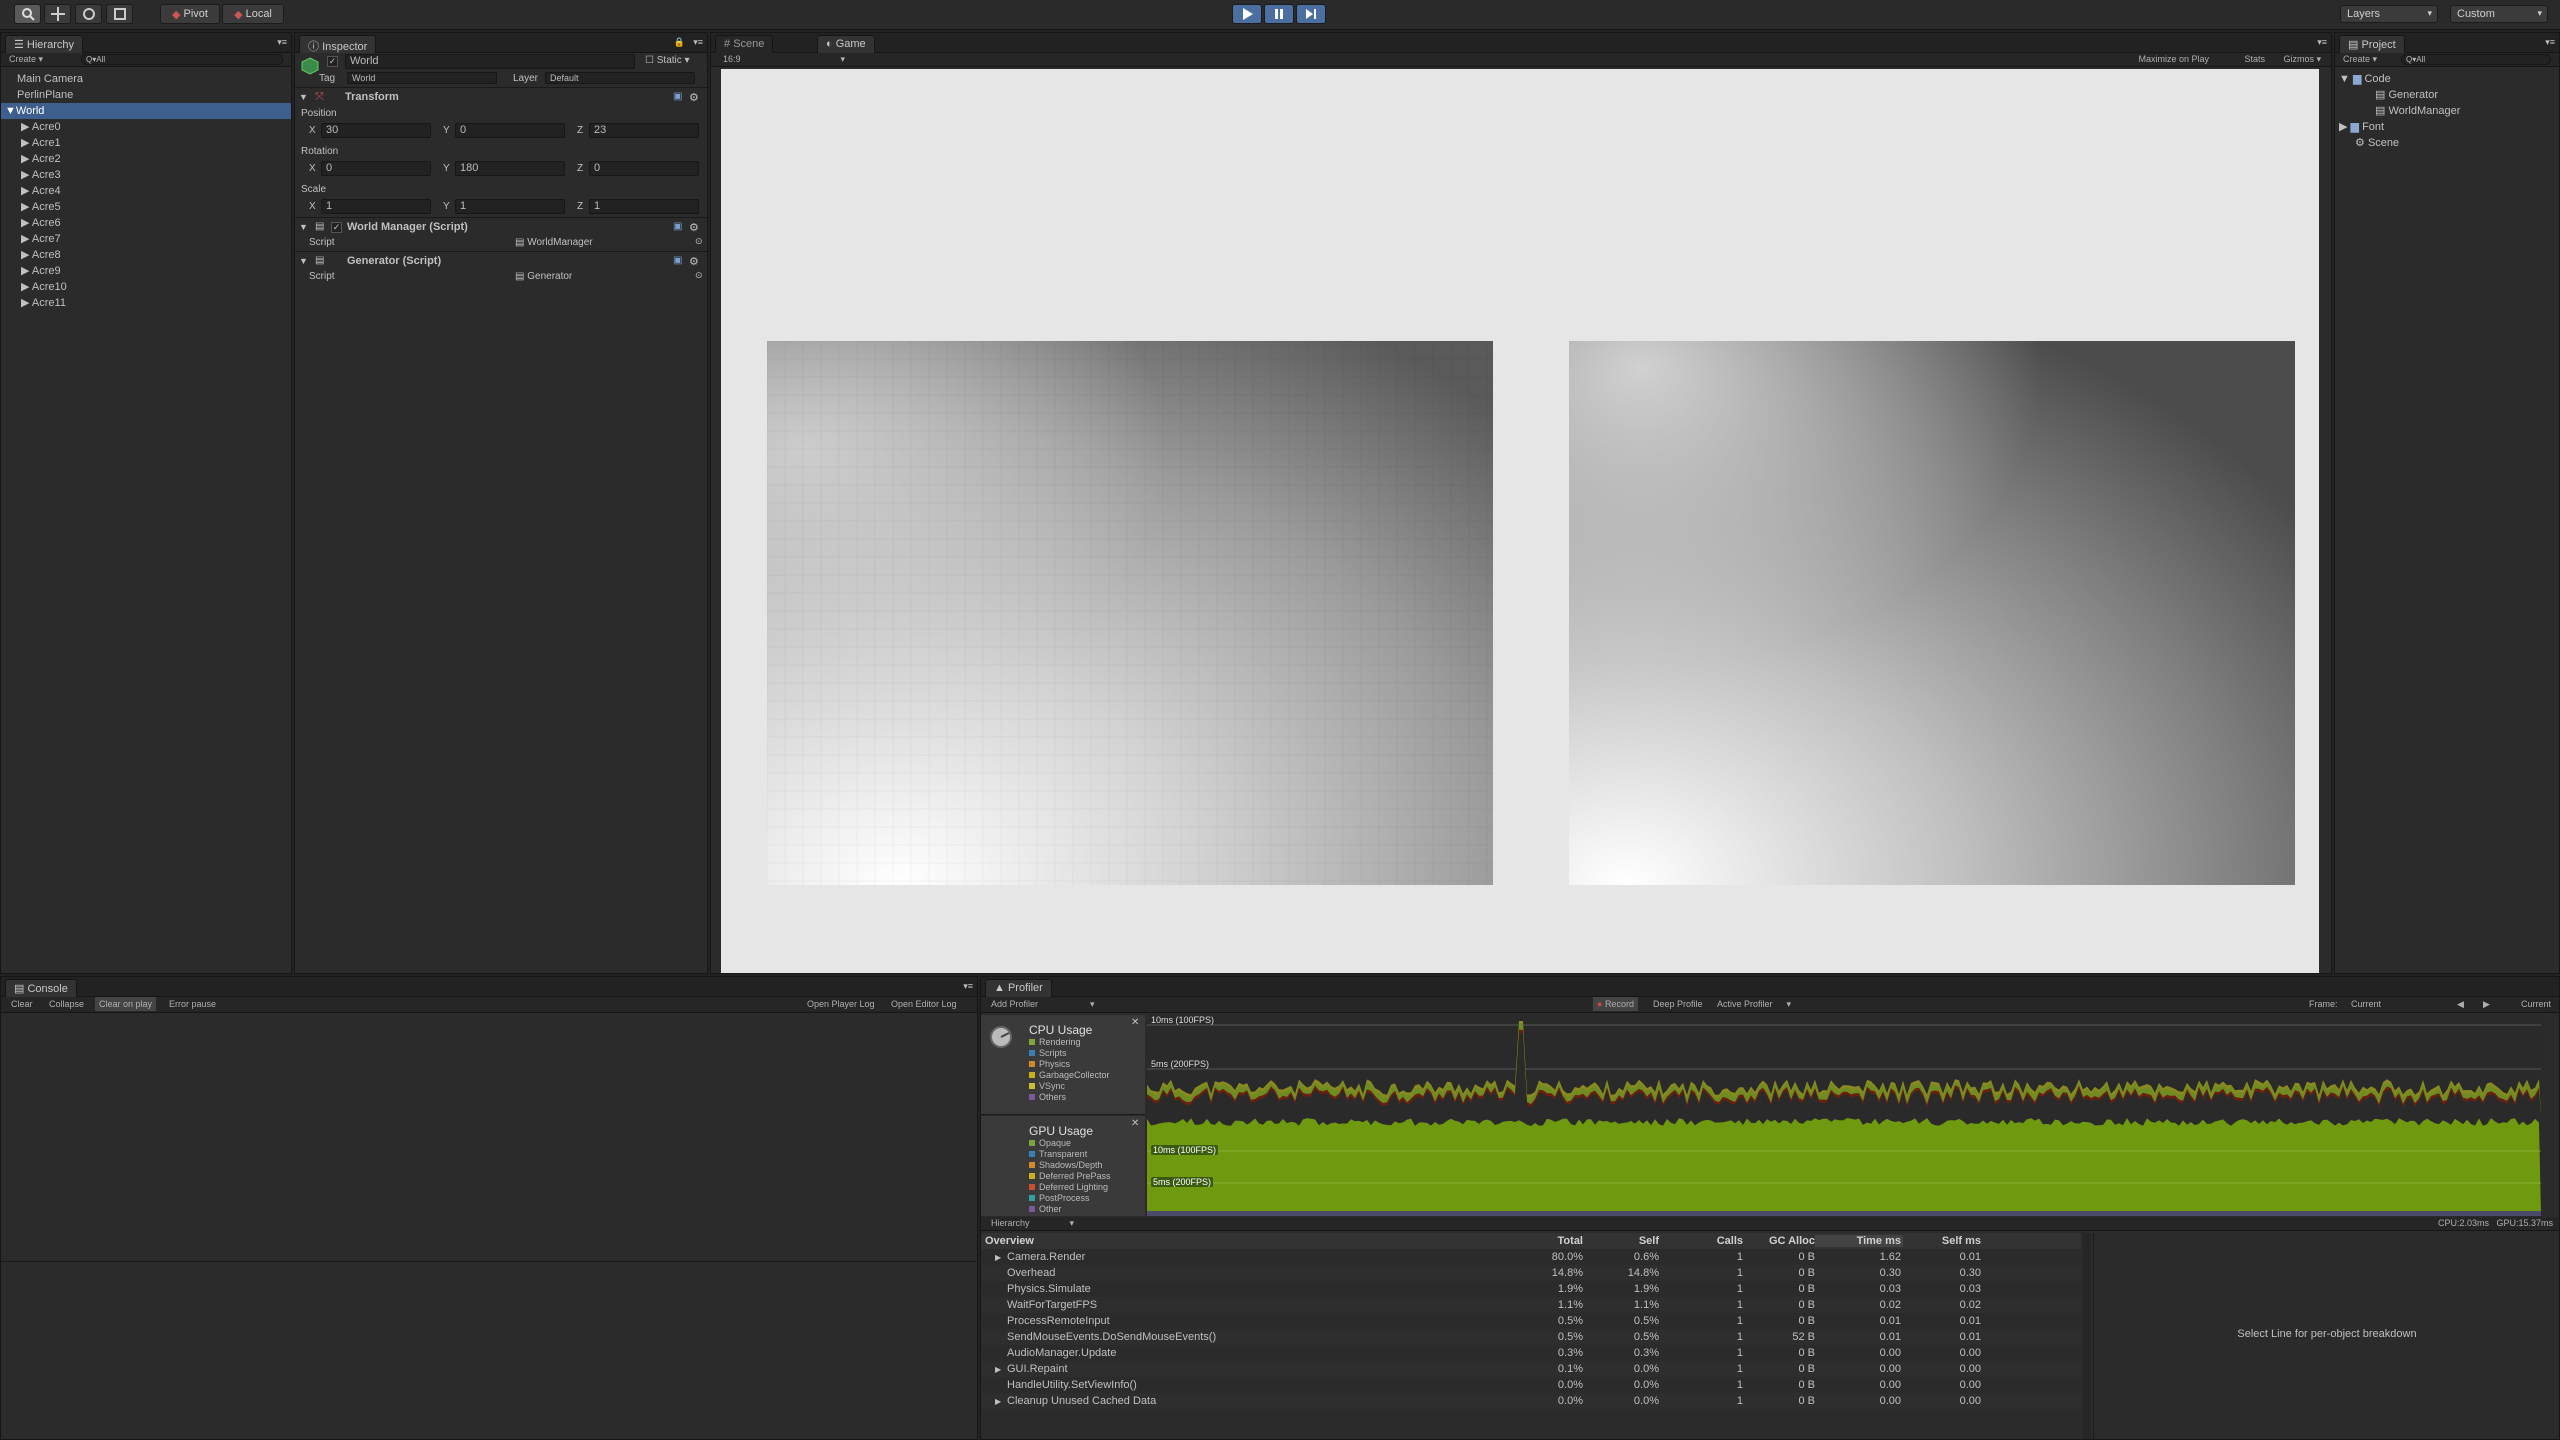 This screenshot has width=2560, height=1440. Describe the element at coordinates (146, 239) in the screenshot. I see `hierarchy-item: ▶ Acre7` at that location.